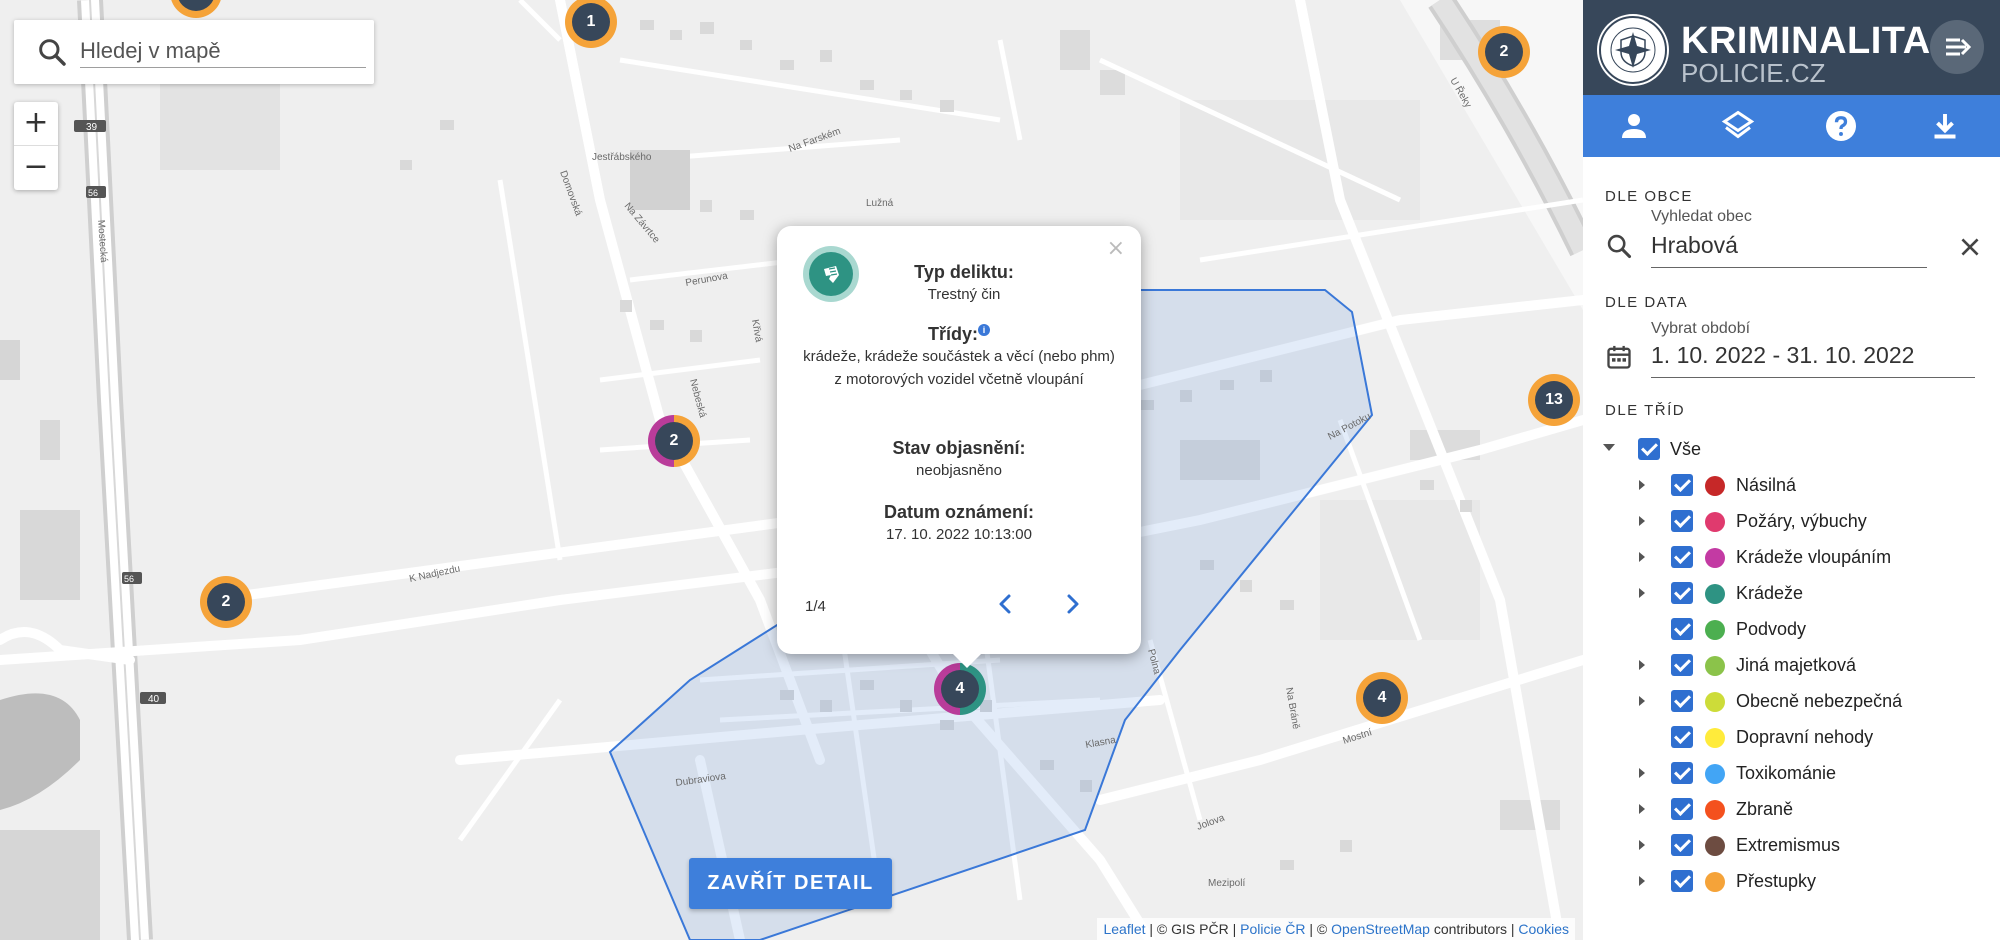 This screenshot has width=2000, height=940. I want to click on collapse-sidebar-button, so click(1957, 47).